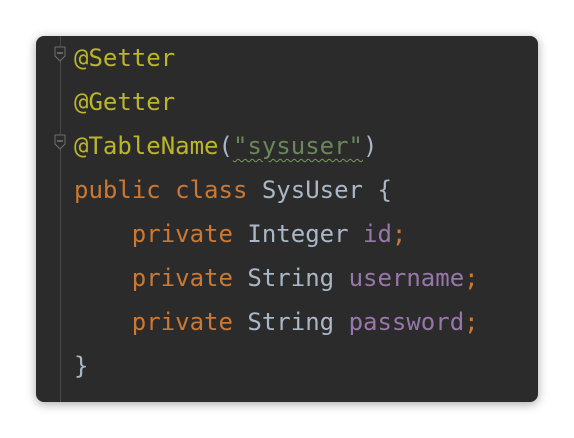 The height and width of the screenshot is (438, 574). What do you see at coordinates (211, 190) in the screenshot?
I see `keyword-class: class` at bounding box center [211, 190].